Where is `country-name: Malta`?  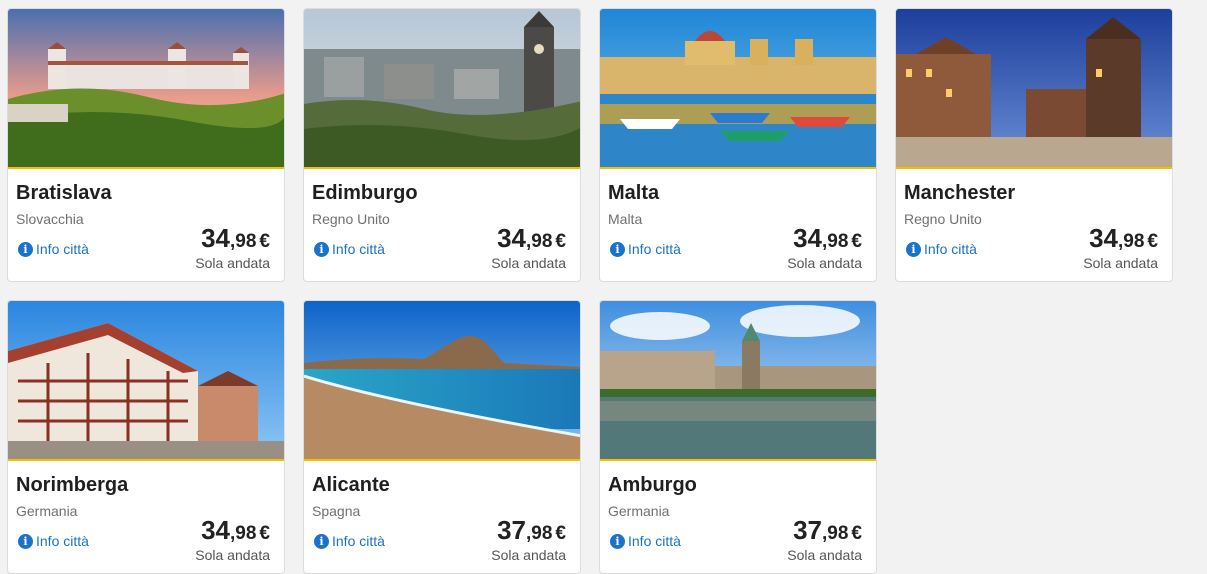 country-name: Malta is located at coordinates (625, 219).